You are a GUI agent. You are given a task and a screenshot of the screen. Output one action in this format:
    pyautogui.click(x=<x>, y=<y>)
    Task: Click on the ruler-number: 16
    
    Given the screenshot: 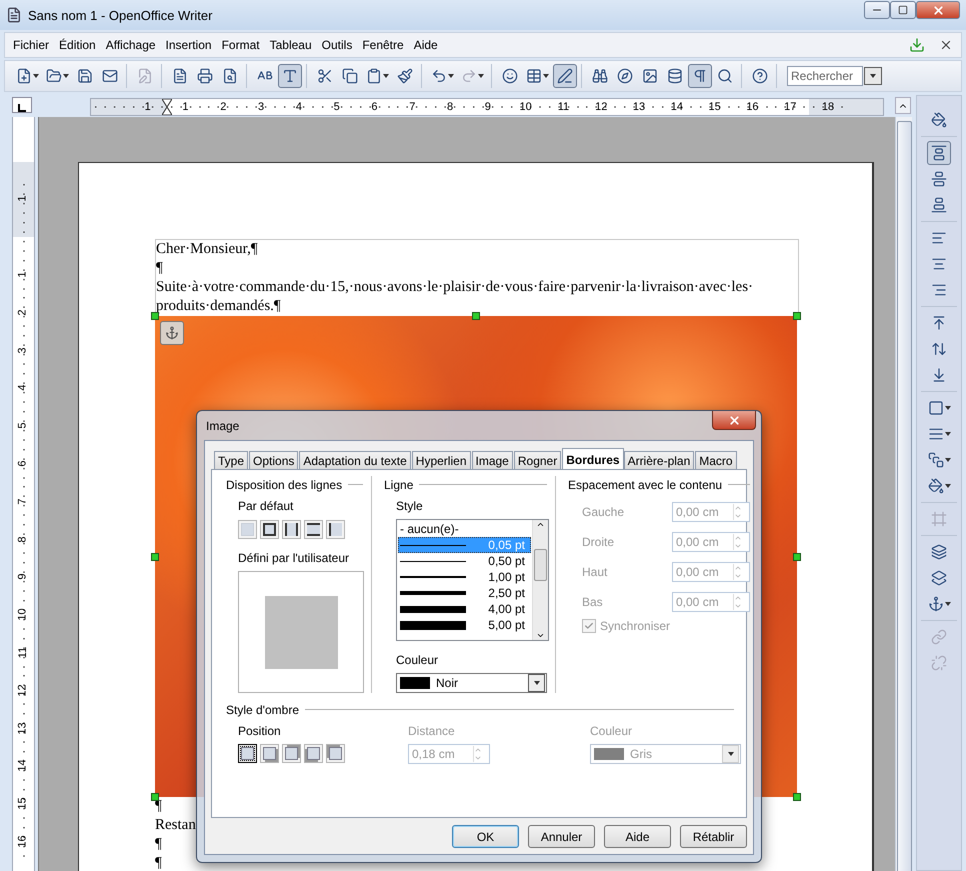 What is the action you would take?
    pyautogui.click(x=23, y=841)
    